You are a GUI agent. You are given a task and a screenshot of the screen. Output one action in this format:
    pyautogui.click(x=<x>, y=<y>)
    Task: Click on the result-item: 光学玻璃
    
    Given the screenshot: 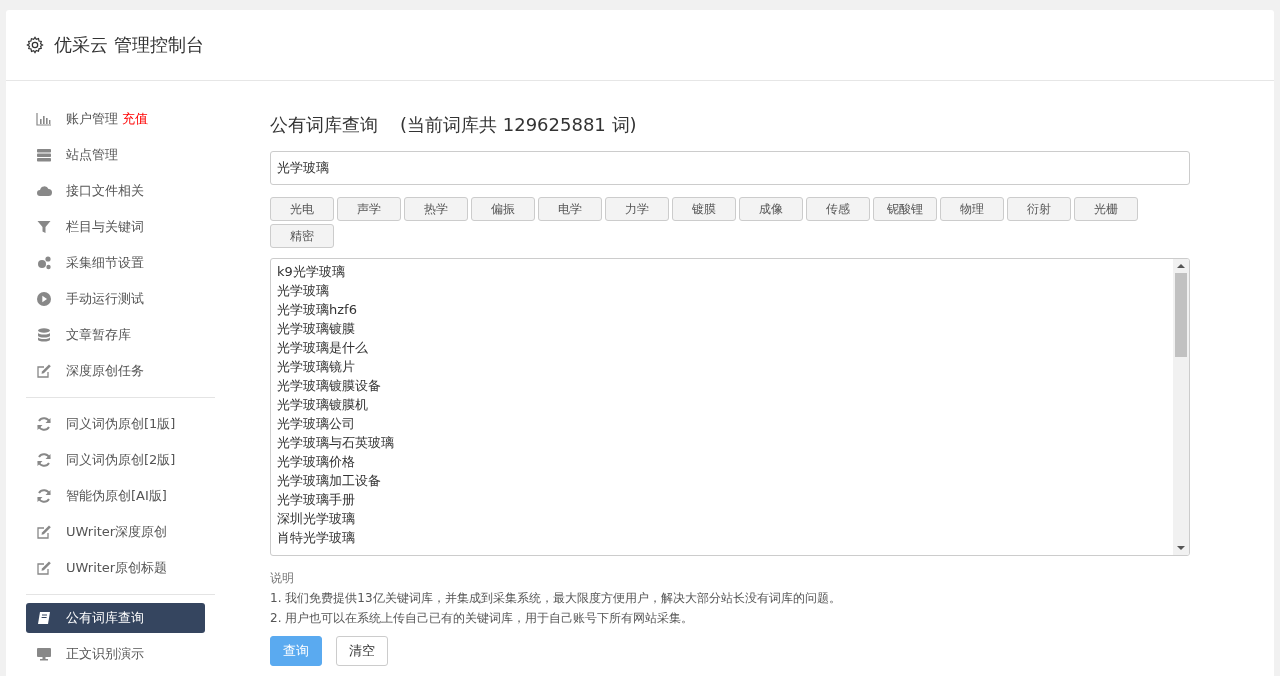 What is the action you would take?
    pyautogui.click(x=722, y=290)
    